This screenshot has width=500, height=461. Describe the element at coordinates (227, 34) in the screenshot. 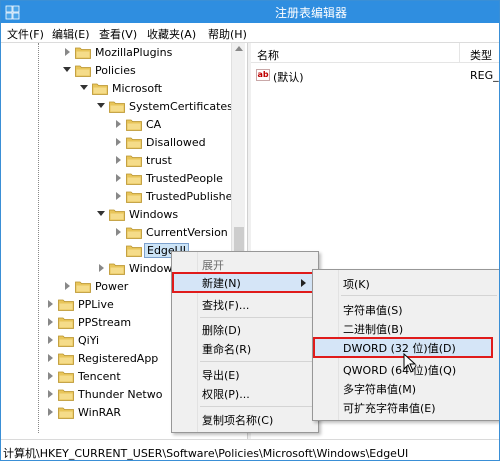

I see `menu-help: 帮助(H)` at that location.